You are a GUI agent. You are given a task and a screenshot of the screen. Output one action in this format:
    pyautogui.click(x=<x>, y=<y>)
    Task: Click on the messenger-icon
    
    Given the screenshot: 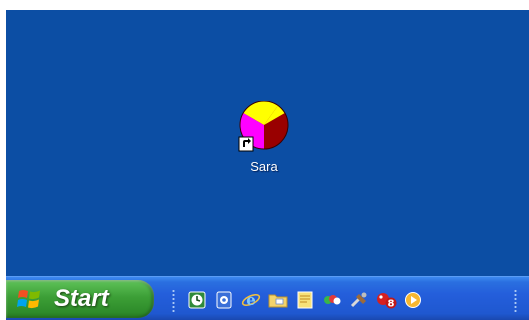 What is the action you would take?
    pyautogui.click(x=332, y=300)
    